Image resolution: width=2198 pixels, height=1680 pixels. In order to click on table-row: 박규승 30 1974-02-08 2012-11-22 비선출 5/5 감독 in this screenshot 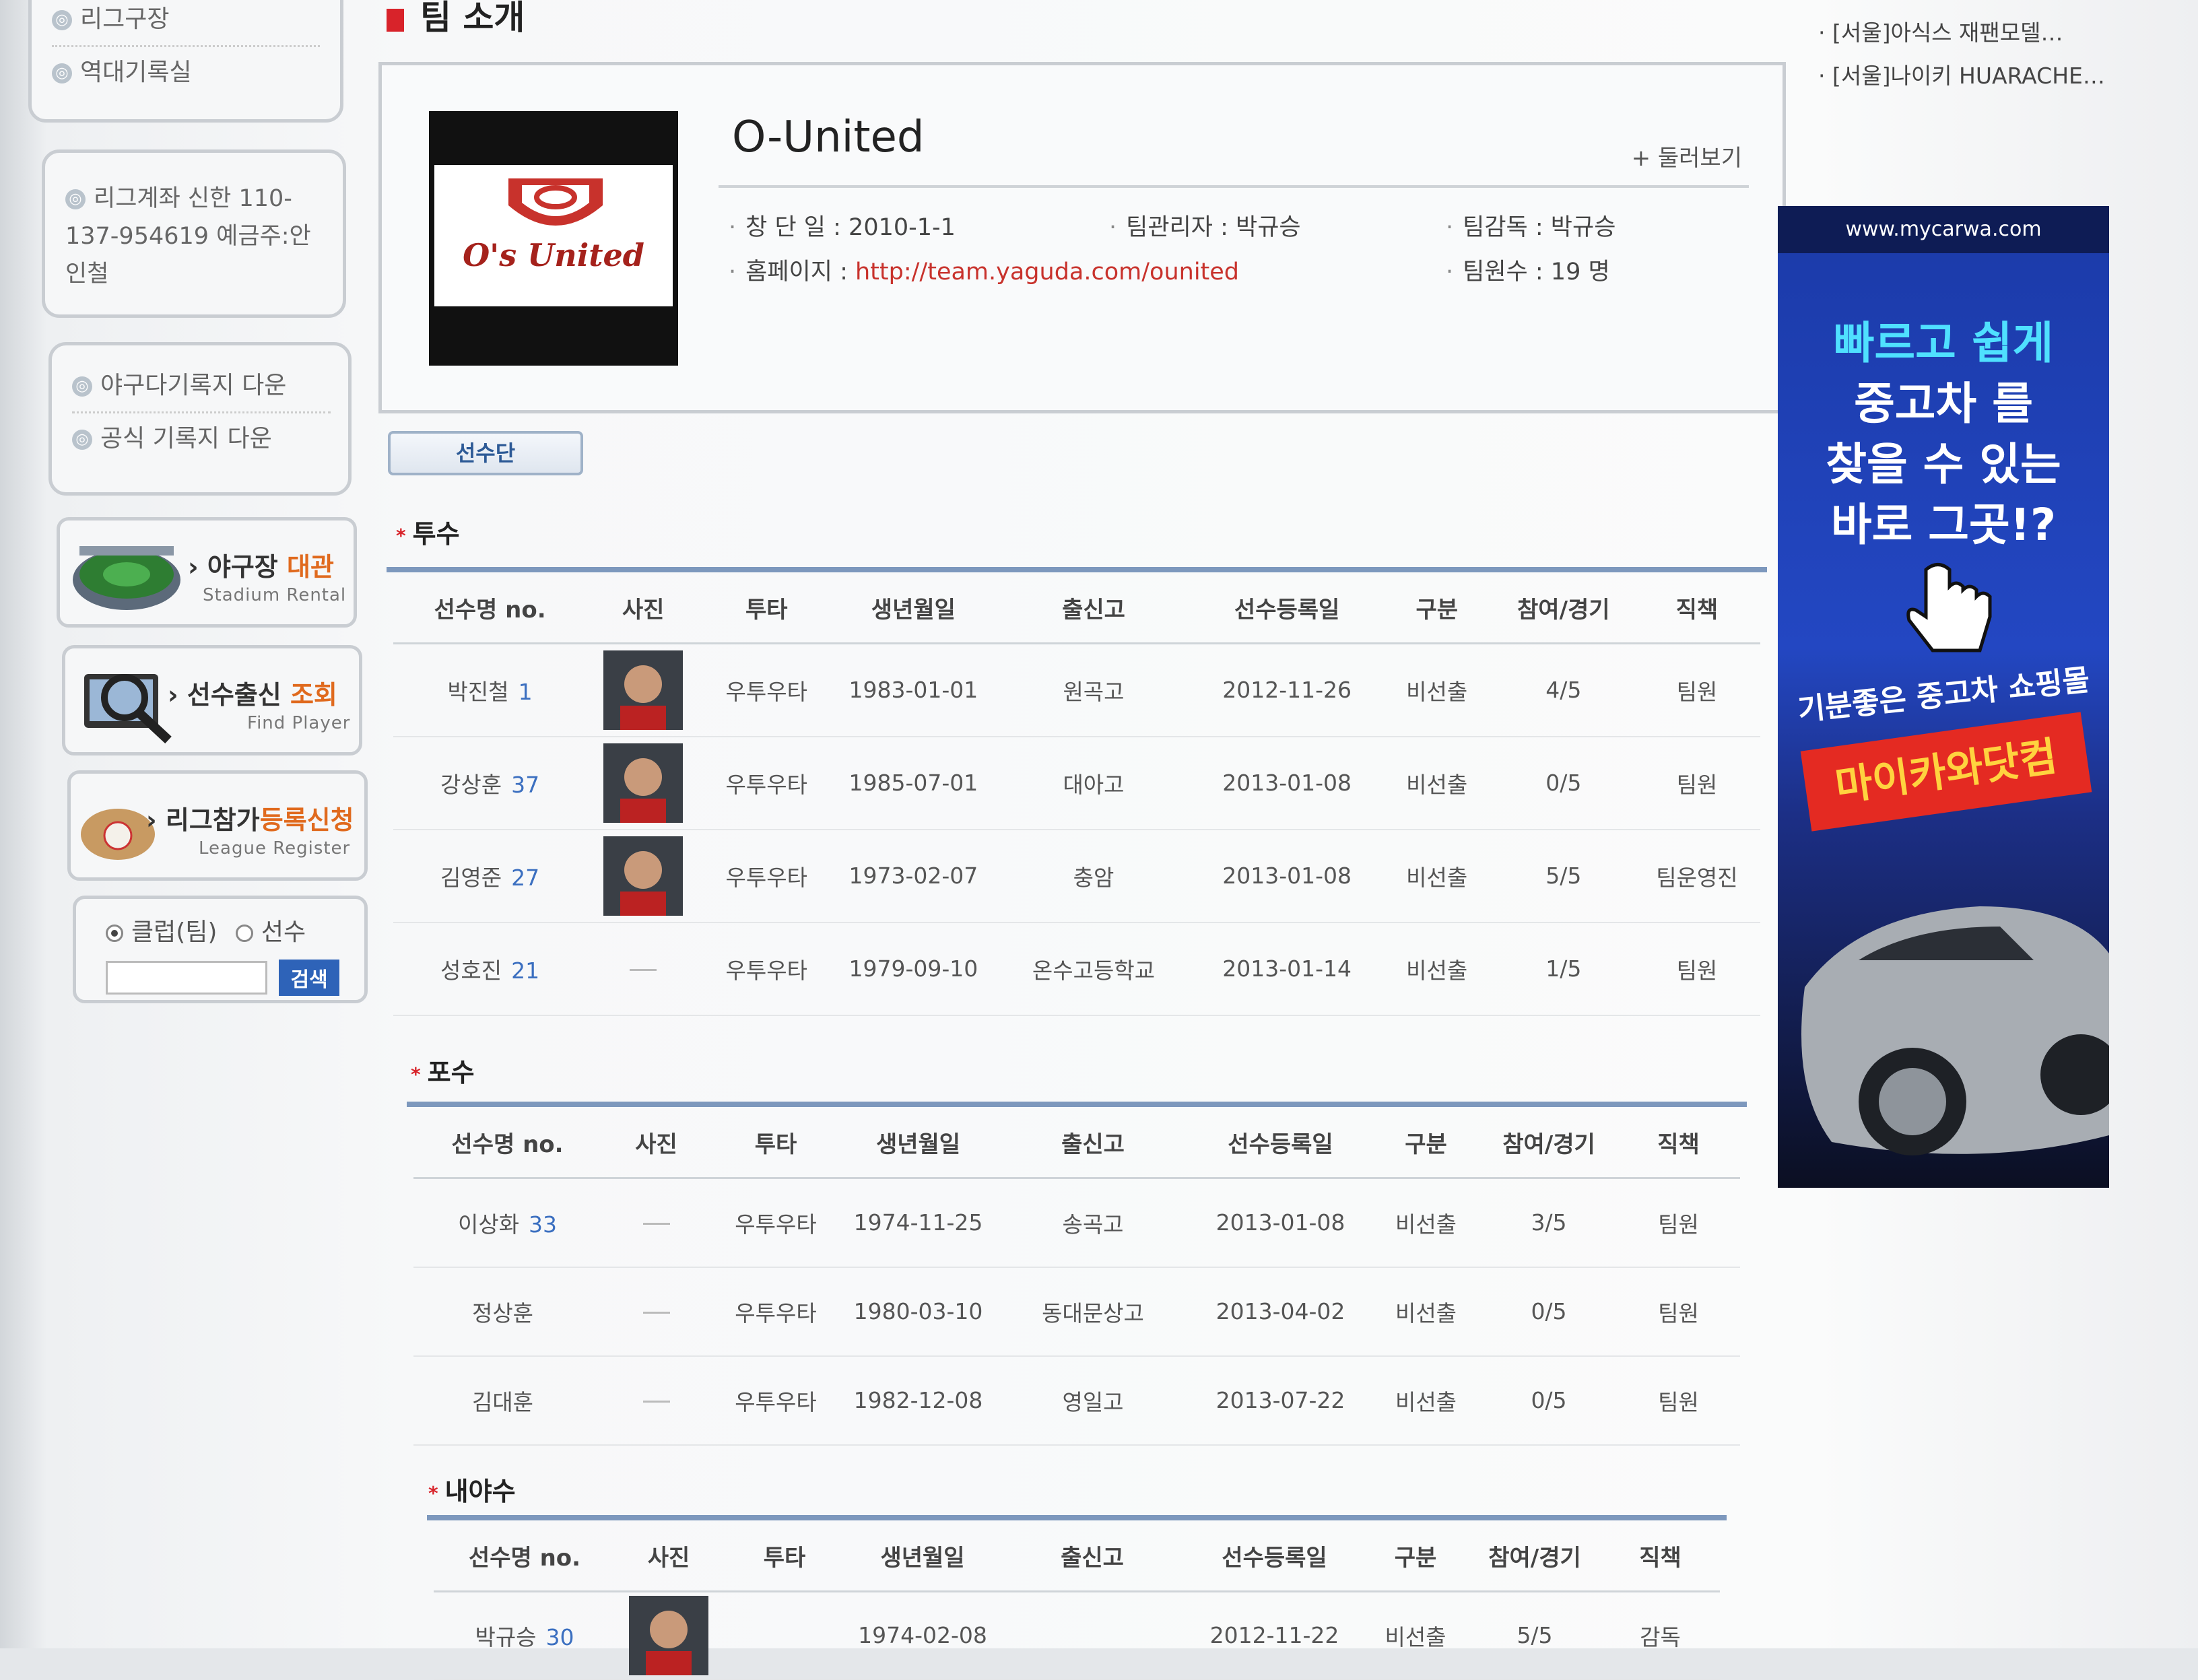, I will do `click(1077, 1635)`.